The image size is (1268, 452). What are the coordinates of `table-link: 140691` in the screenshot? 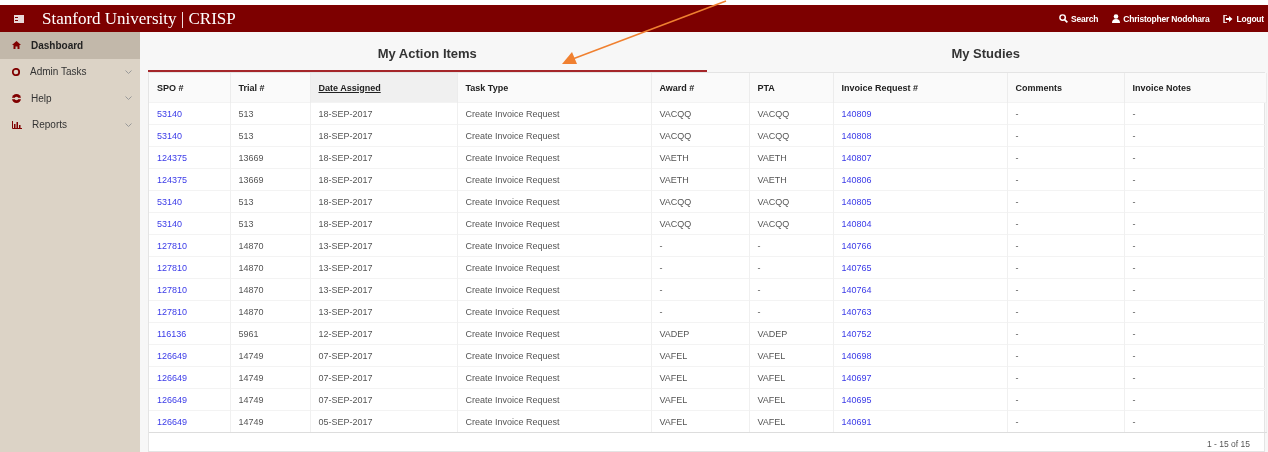 It's located at (856, 421).